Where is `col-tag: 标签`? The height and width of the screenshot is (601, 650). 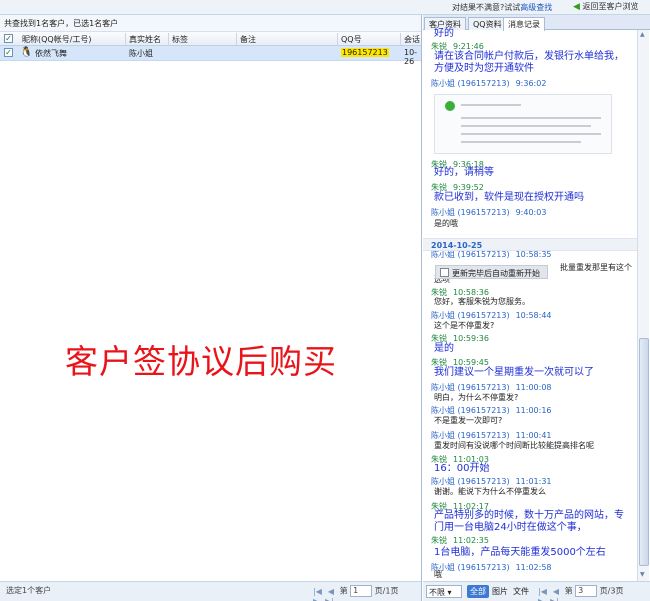 col-tag: 标签 is located at coordinates (180, 39).